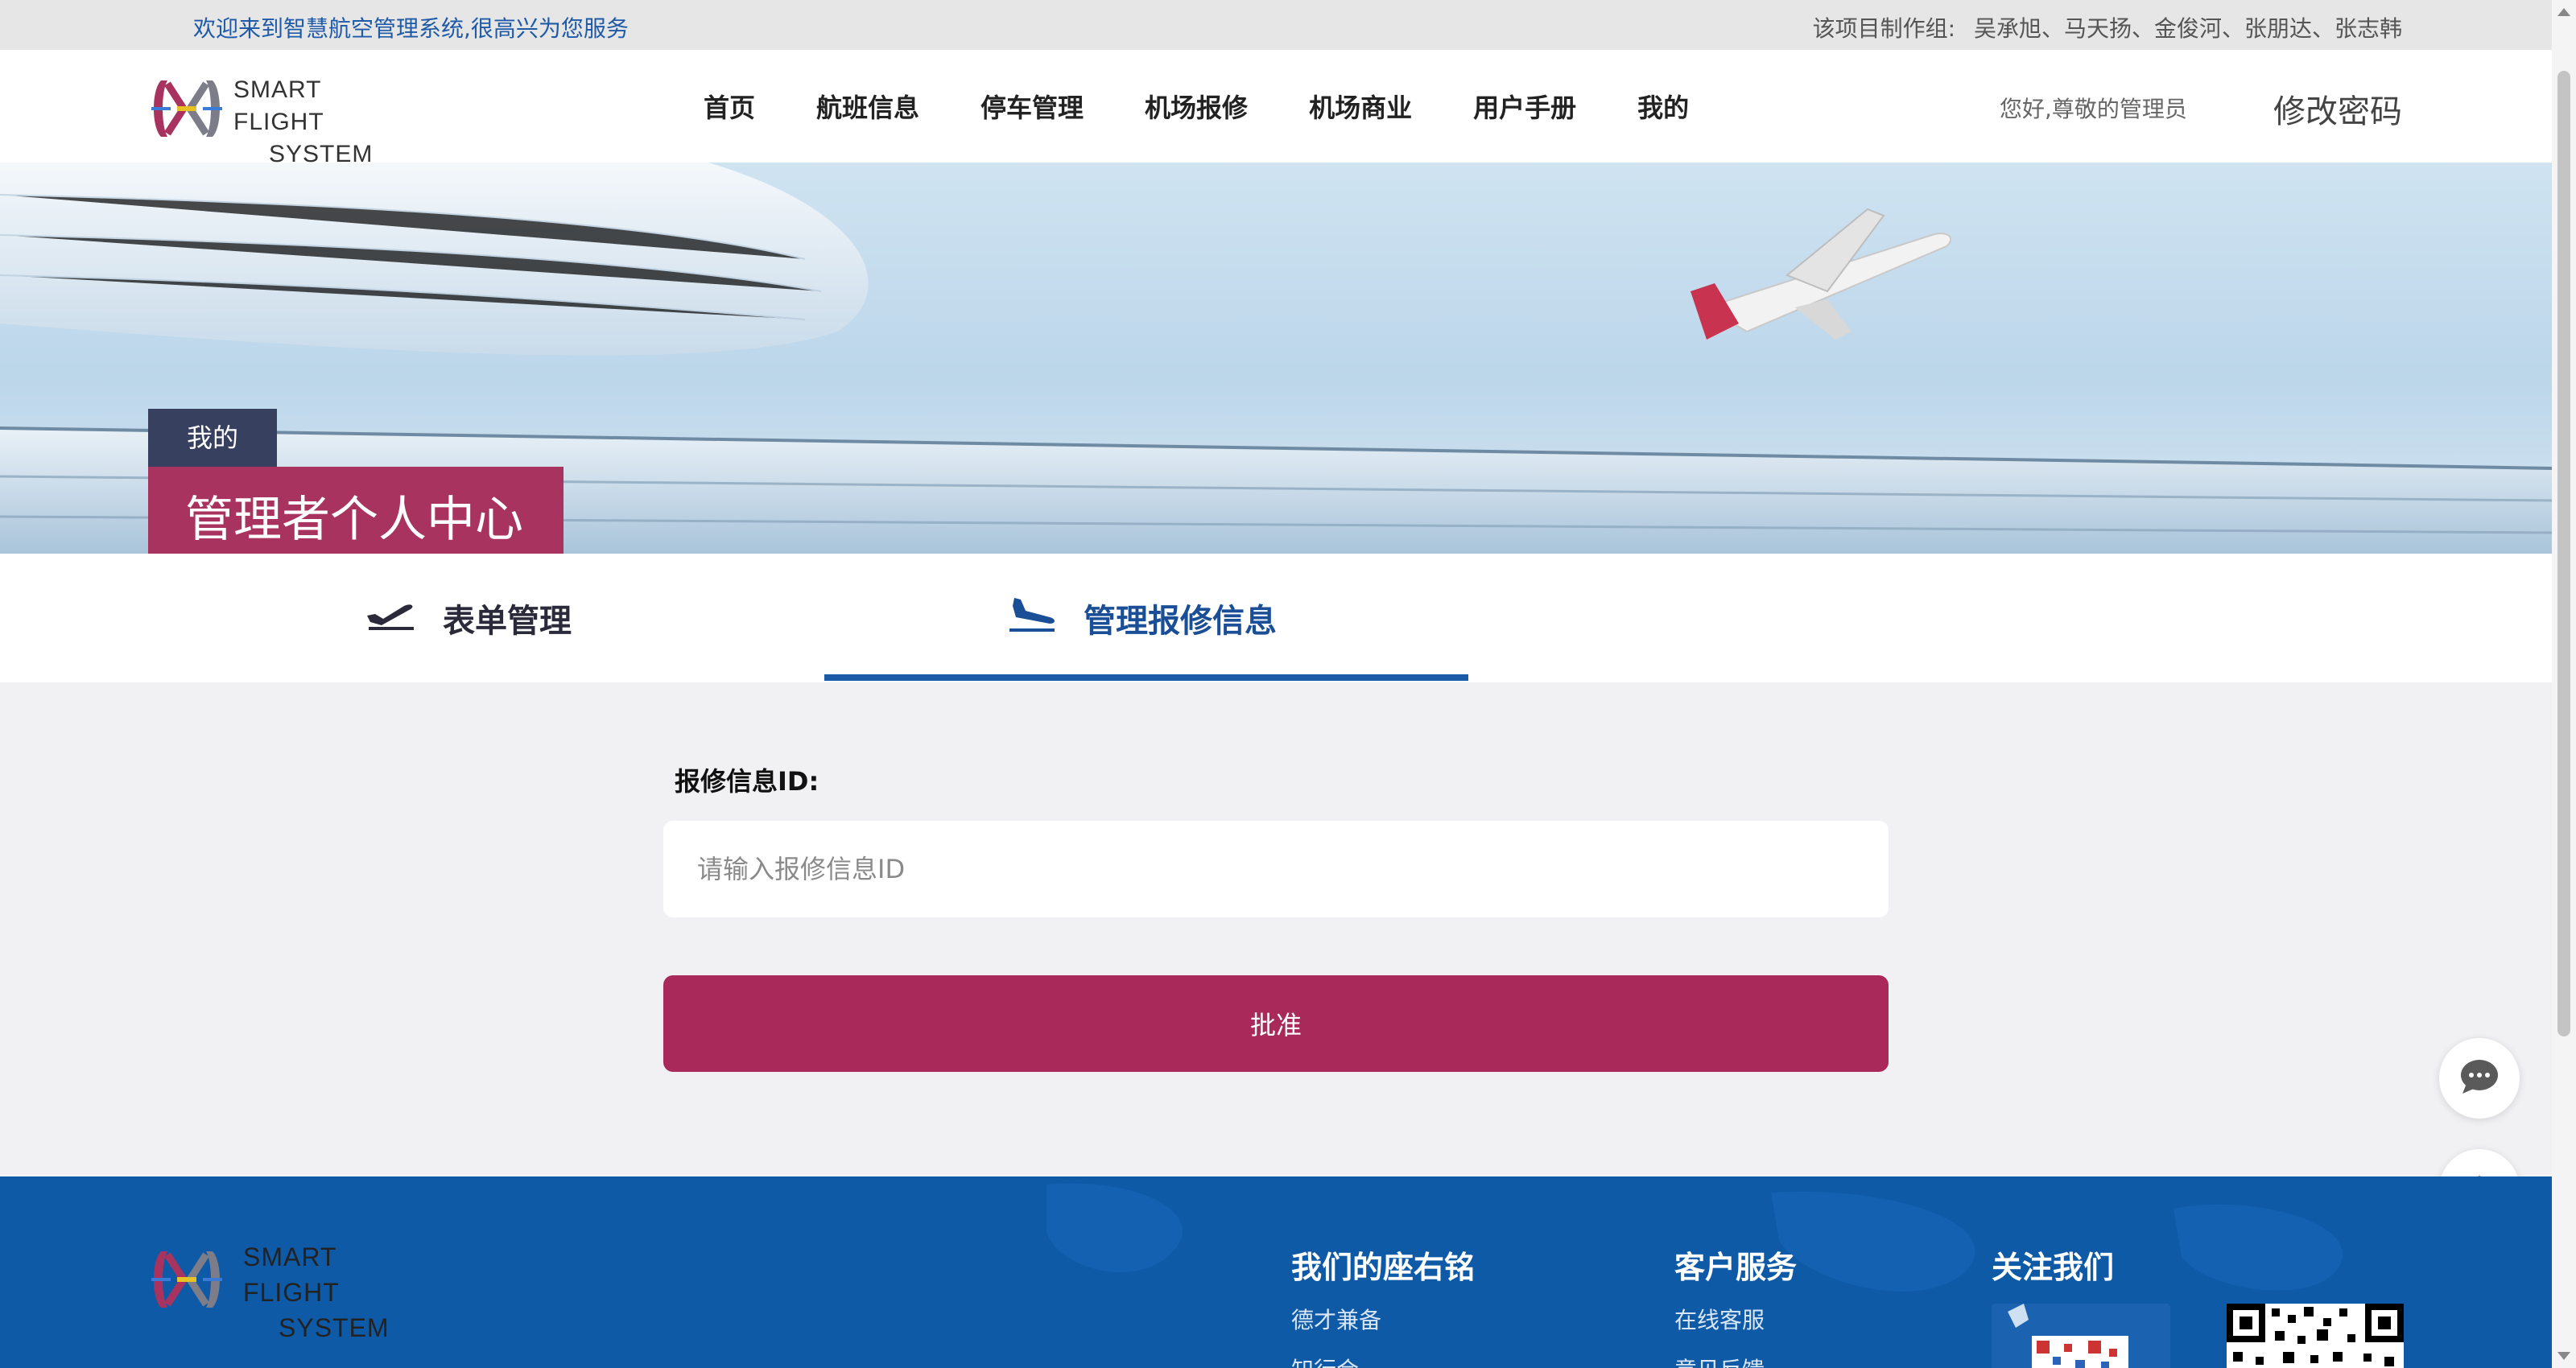  I want to click on chat-button, so click(2479, 1078).